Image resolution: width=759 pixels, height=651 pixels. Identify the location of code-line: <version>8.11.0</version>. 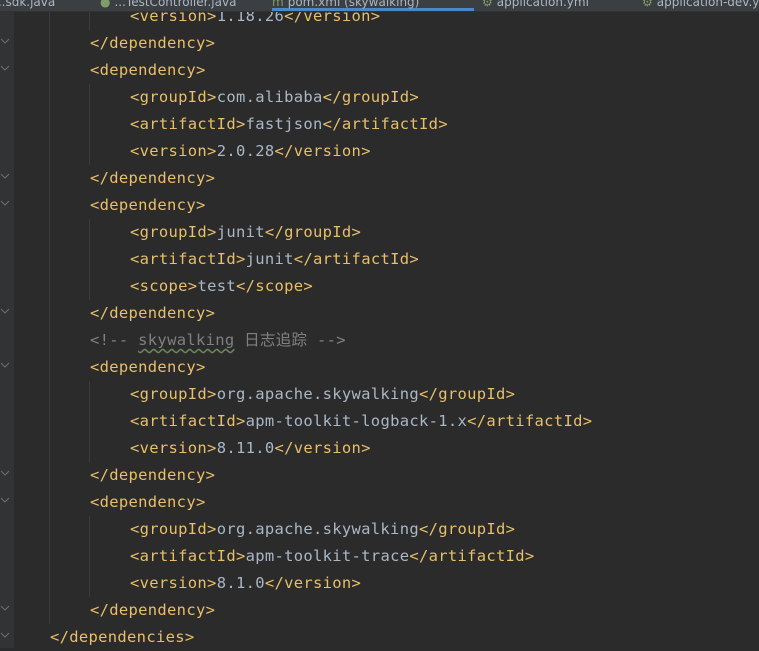
(250, 448).